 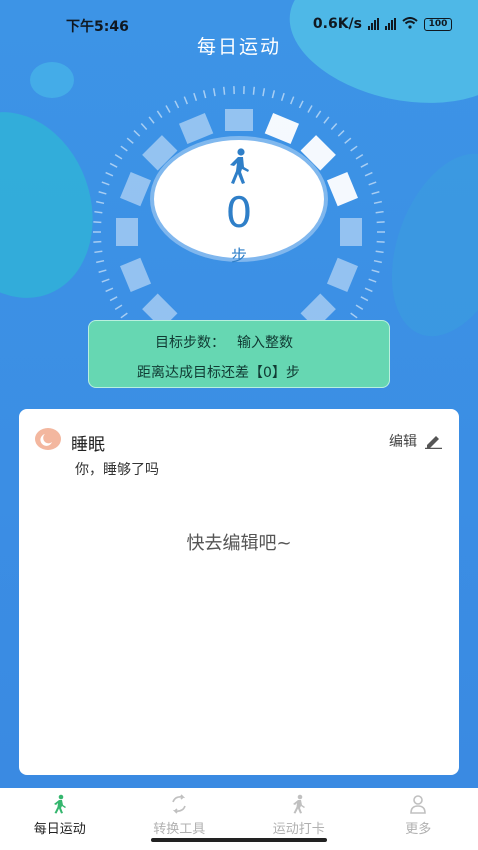 What do you see at coordinates (418, 829) in the screenshot?
I see `tab-label: 更多` at bounding box center [418, 829].